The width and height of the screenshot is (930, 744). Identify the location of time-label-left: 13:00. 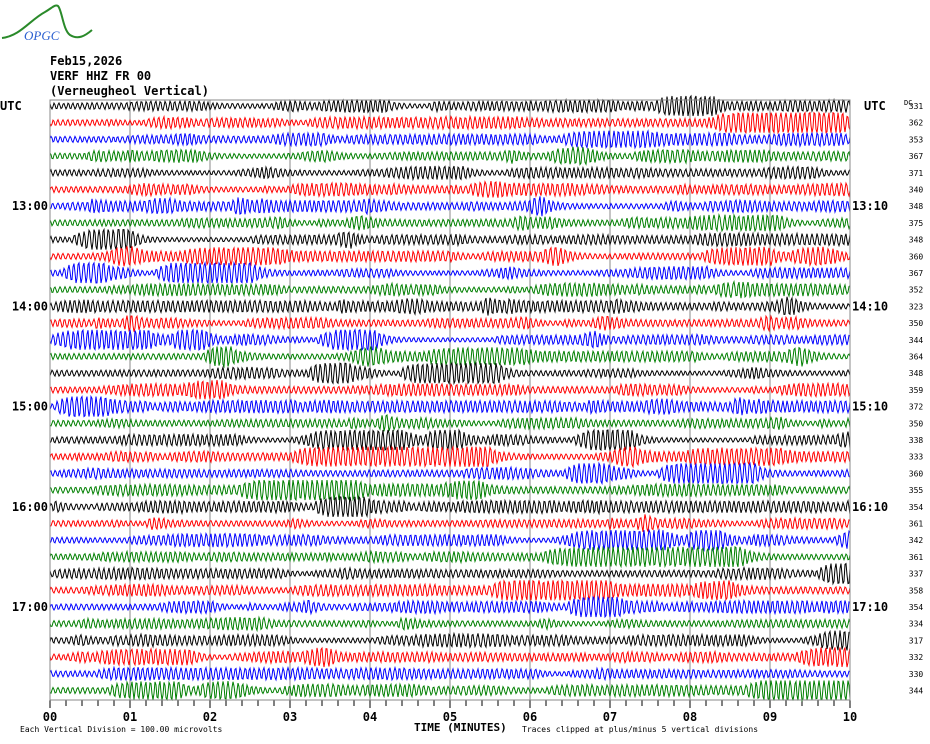
(30, 206).